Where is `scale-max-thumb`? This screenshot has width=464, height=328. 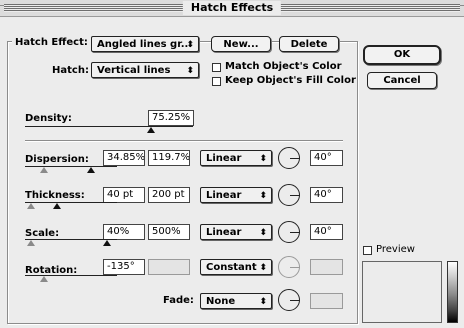
scale-max-thumb is located at coordinates (107, 243).